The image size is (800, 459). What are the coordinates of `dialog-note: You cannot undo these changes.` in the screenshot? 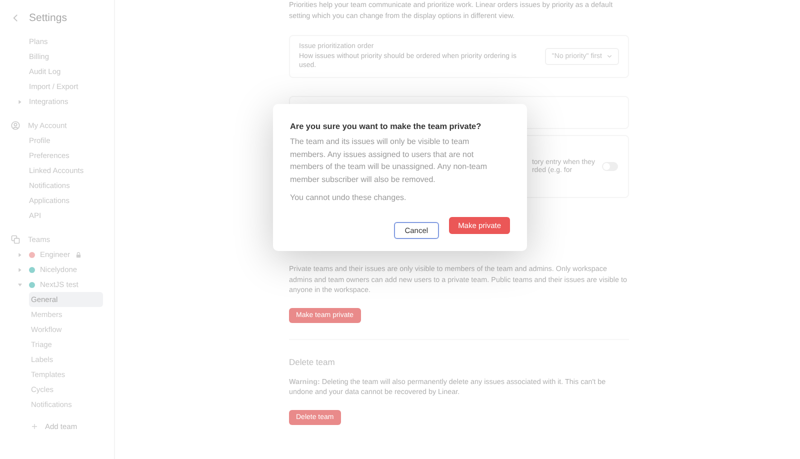 It's located at (349, 198).